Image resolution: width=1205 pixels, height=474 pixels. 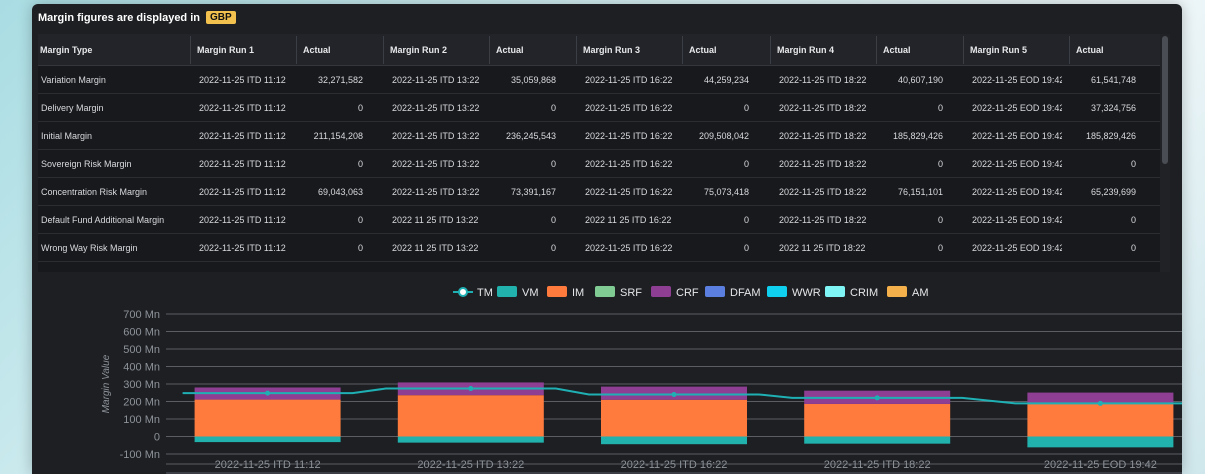 What do you see at coordinates (221, 17) in the screenshot?
I see `currency-badge: GBP` at bounding box center [221, 17].